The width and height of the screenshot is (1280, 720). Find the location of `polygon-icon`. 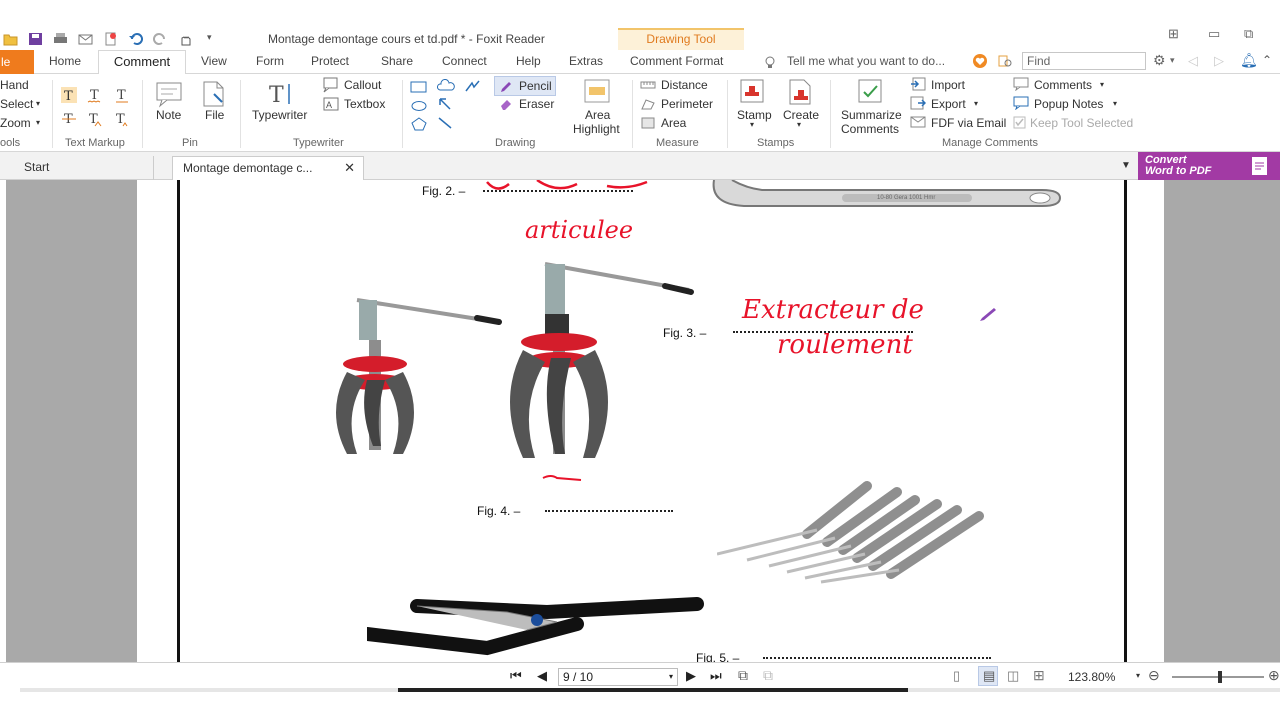

polygon-icon is located at coordinates (419, 124).